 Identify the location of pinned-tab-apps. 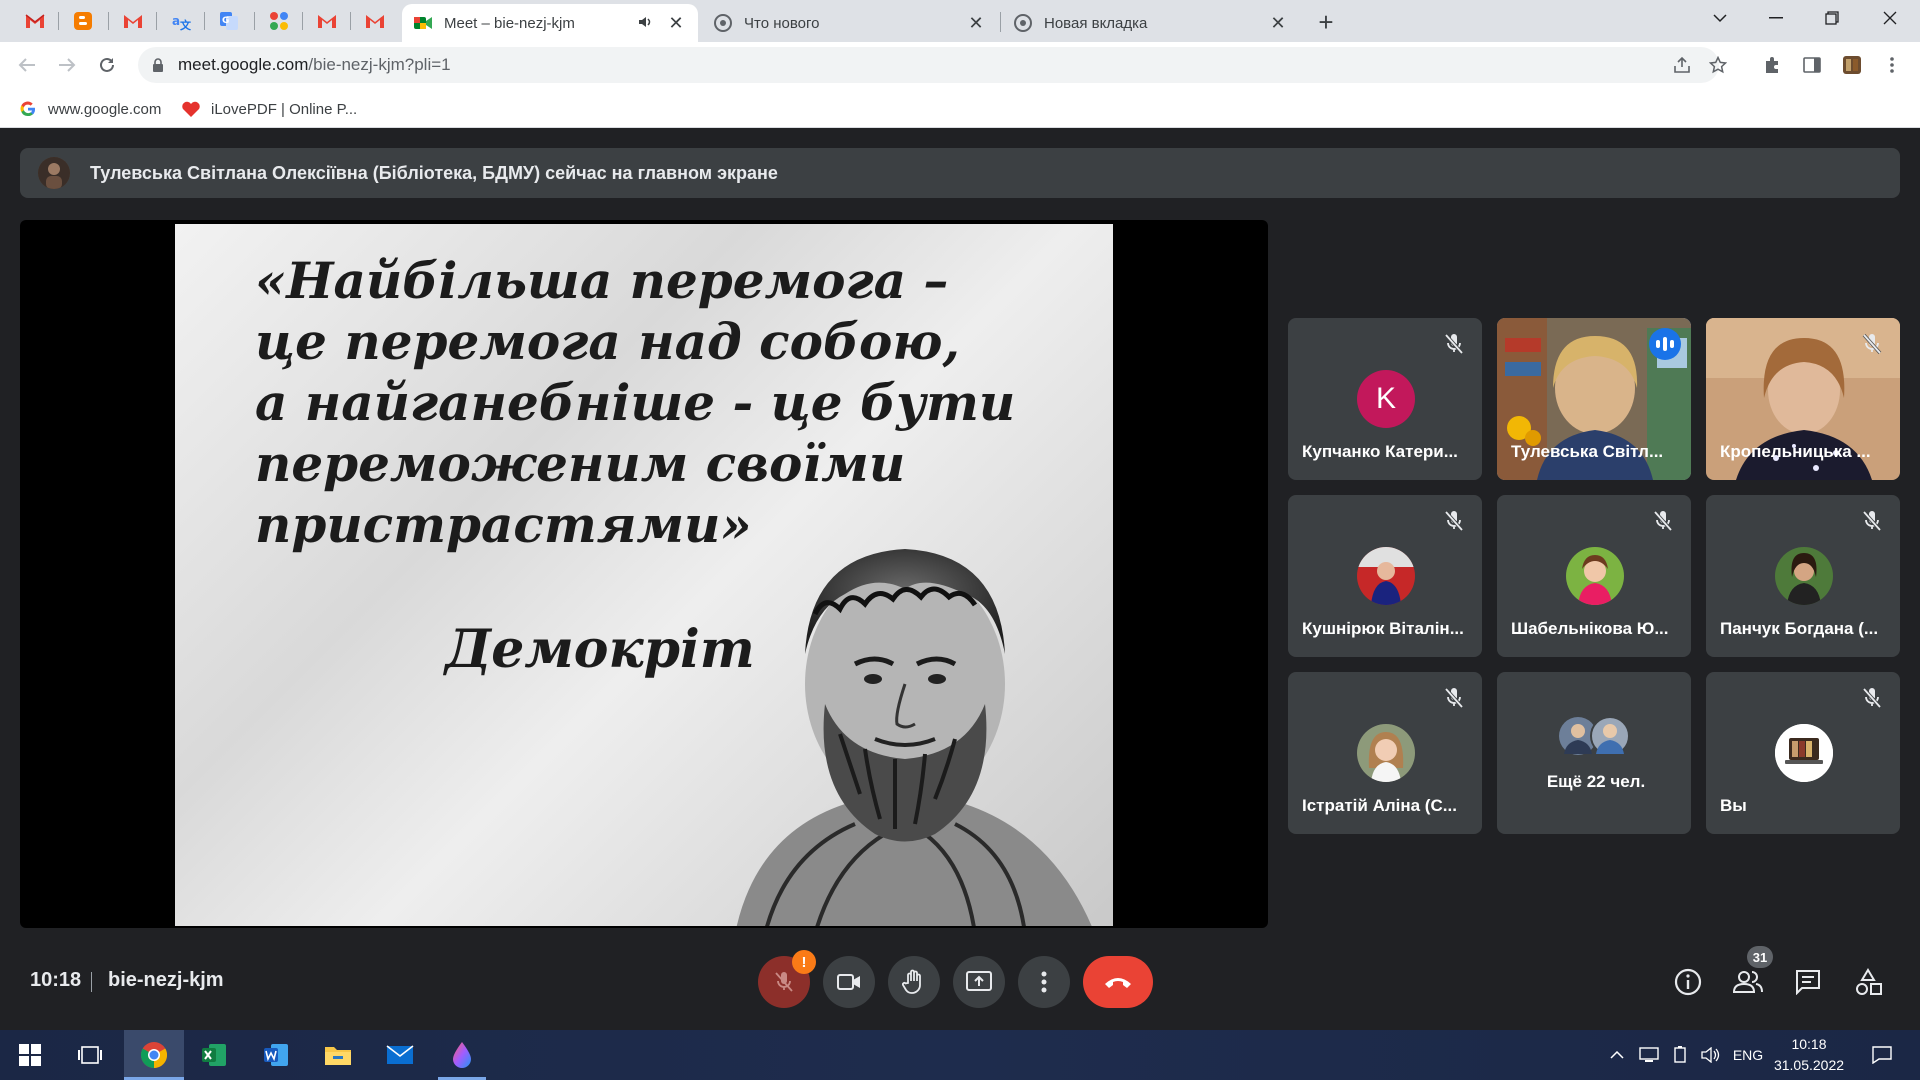
(279, 21).